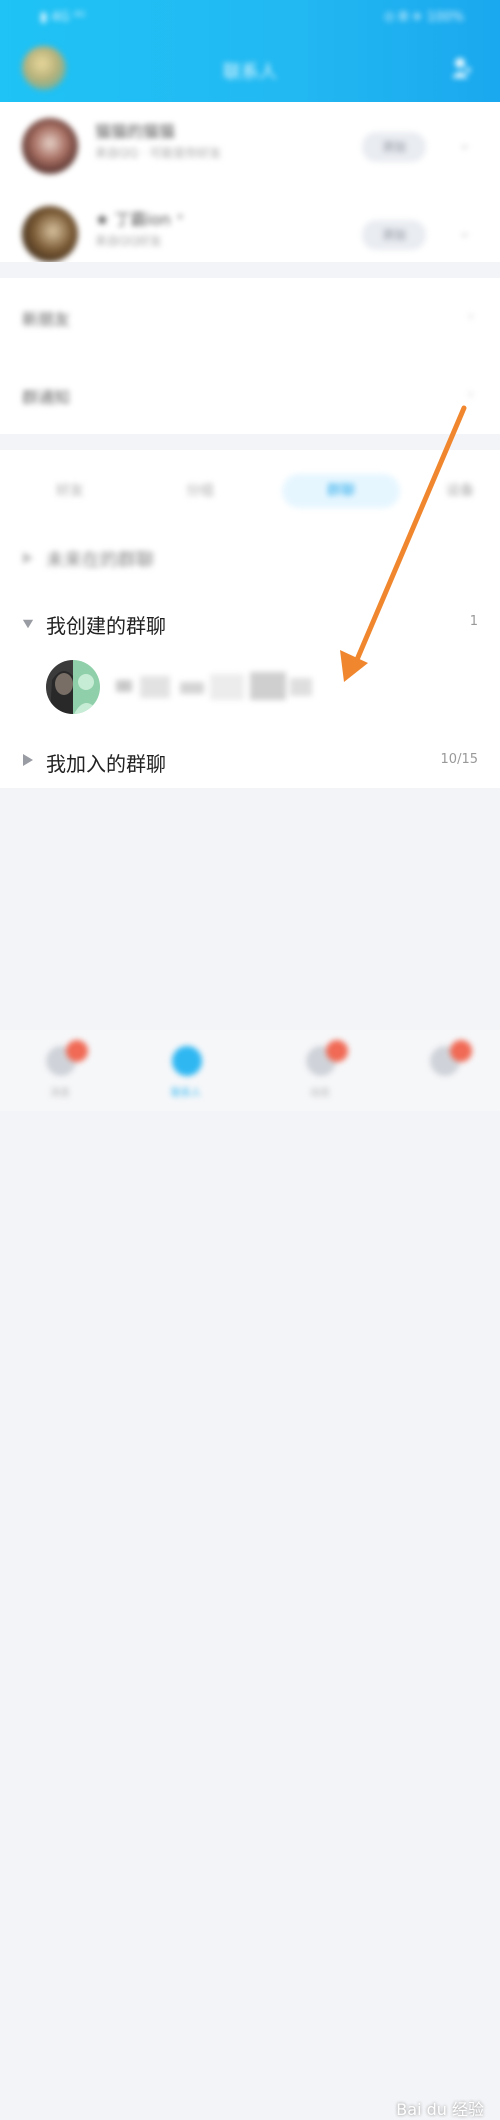 The height and width of the screenshot is (2120, 500). Describe the element at coordinates (459, 759) in the screenshot. I see `group-count: 10/15` at that location.